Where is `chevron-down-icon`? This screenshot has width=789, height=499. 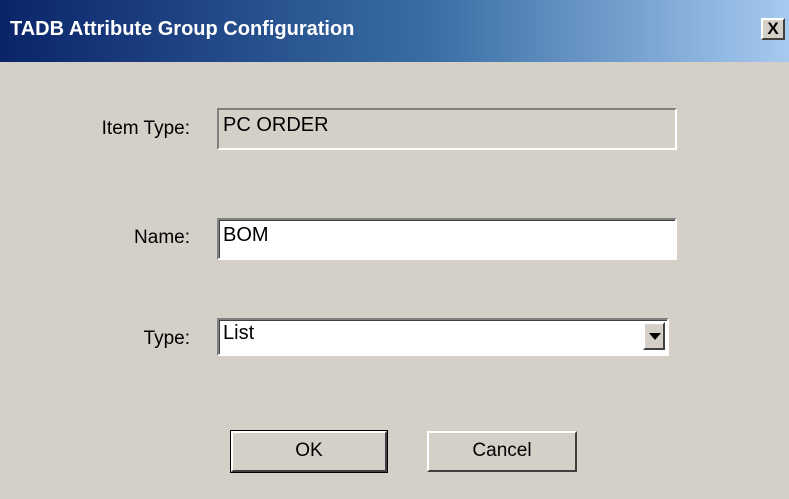
chevron-down-icon is located at coordinates (655, 336).